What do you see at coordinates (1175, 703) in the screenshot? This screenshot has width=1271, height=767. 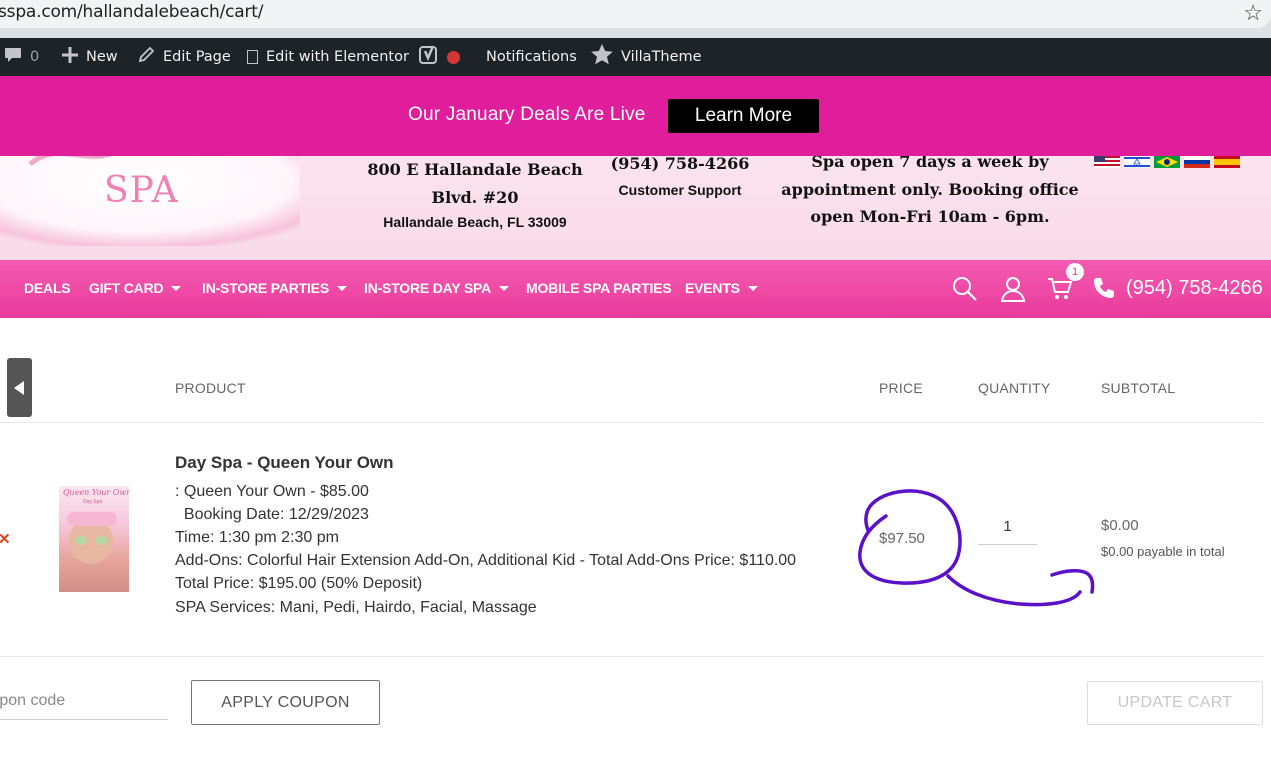 I see `update-cart-button: UPDATE CART` at bounding box center [1175, 703].